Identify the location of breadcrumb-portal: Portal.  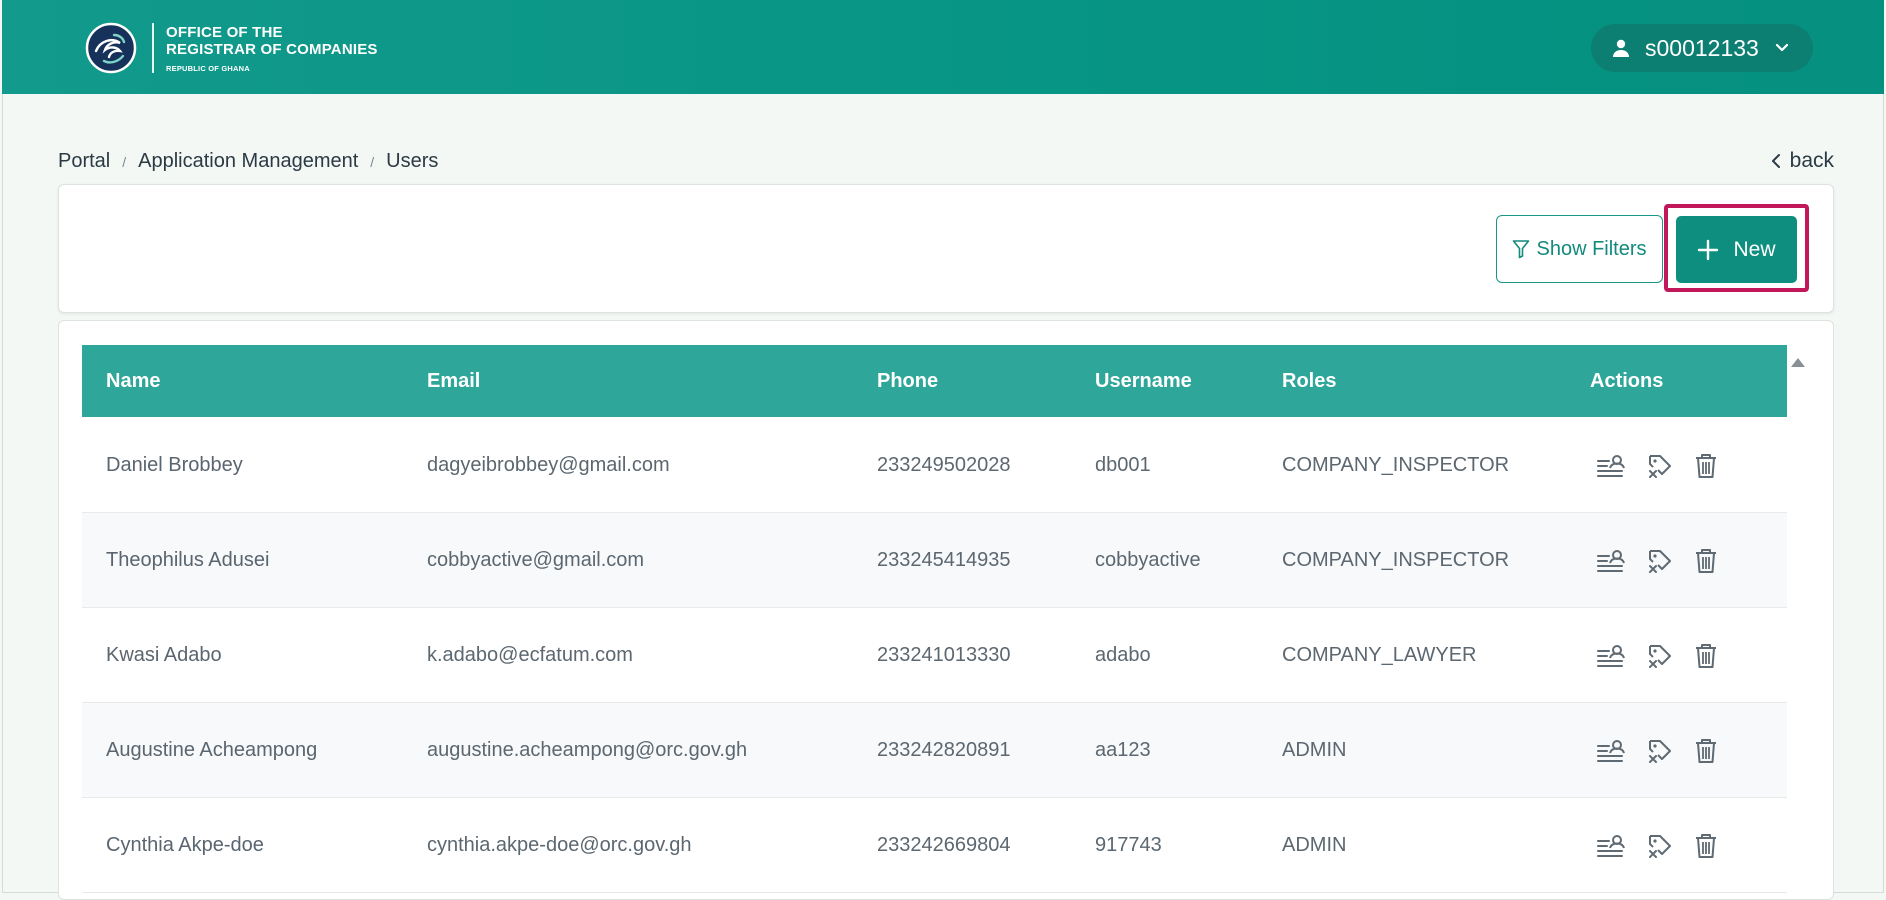
(84, 161).